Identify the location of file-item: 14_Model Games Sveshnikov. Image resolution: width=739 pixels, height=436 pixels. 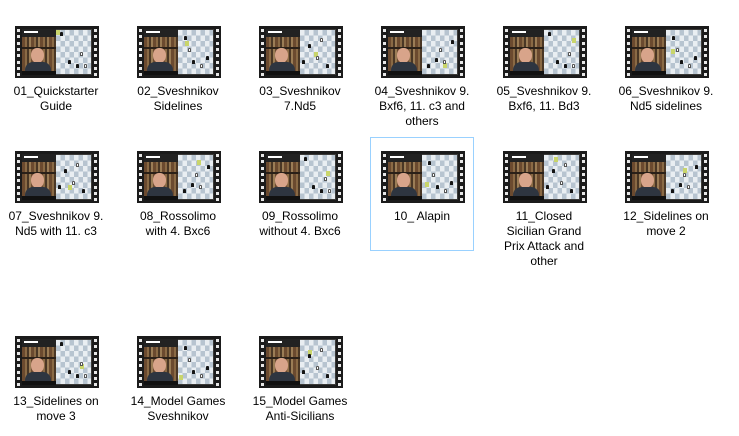
(178, 379).